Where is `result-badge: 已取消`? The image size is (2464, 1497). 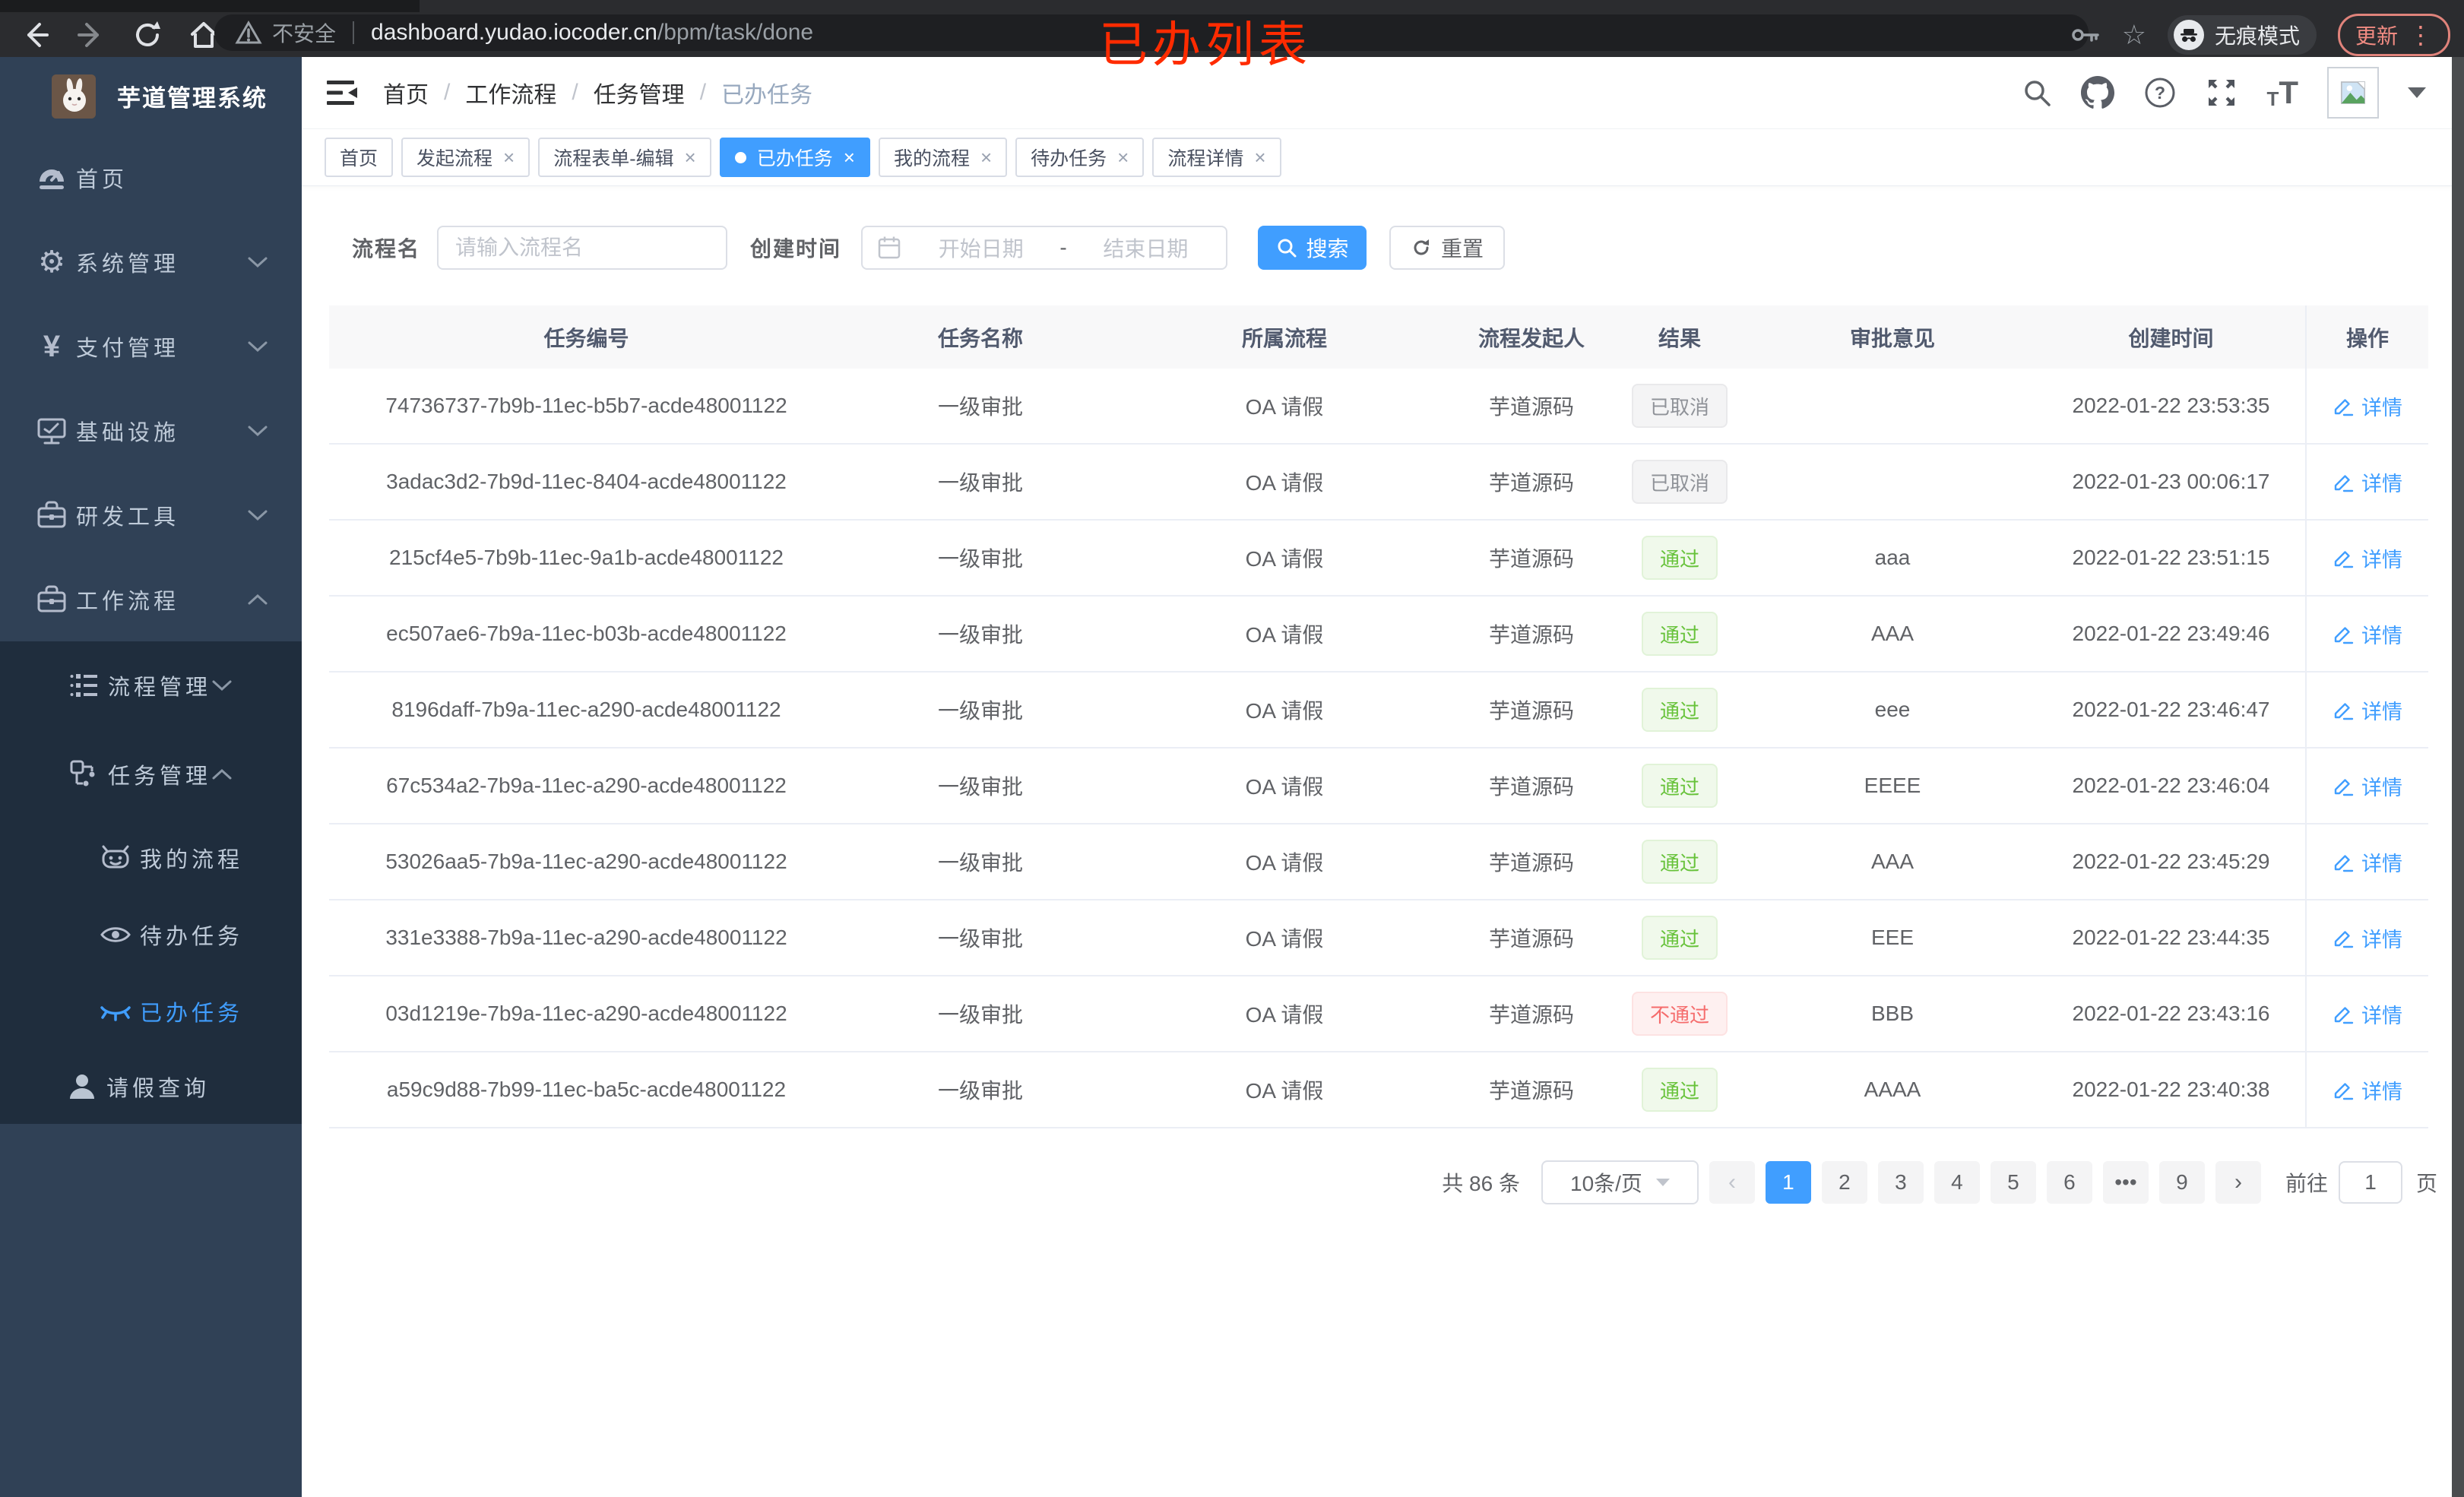
result-badge: 已取消 is located at coordinates (1680, 406).